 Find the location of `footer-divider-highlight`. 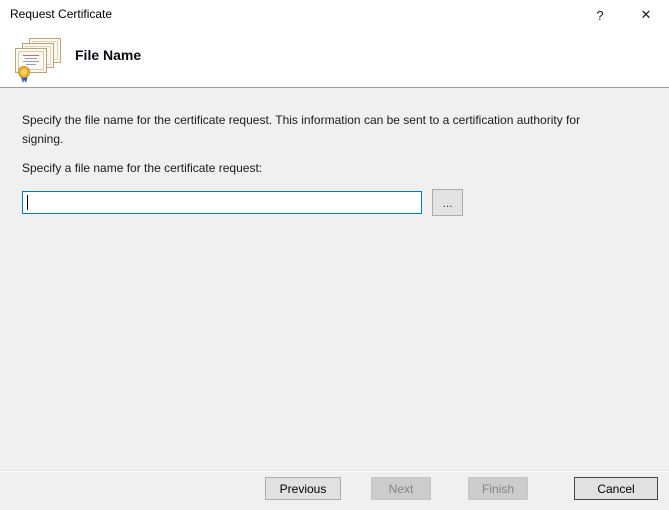

footer-divider-highlight is located at coordinates (334, 471).